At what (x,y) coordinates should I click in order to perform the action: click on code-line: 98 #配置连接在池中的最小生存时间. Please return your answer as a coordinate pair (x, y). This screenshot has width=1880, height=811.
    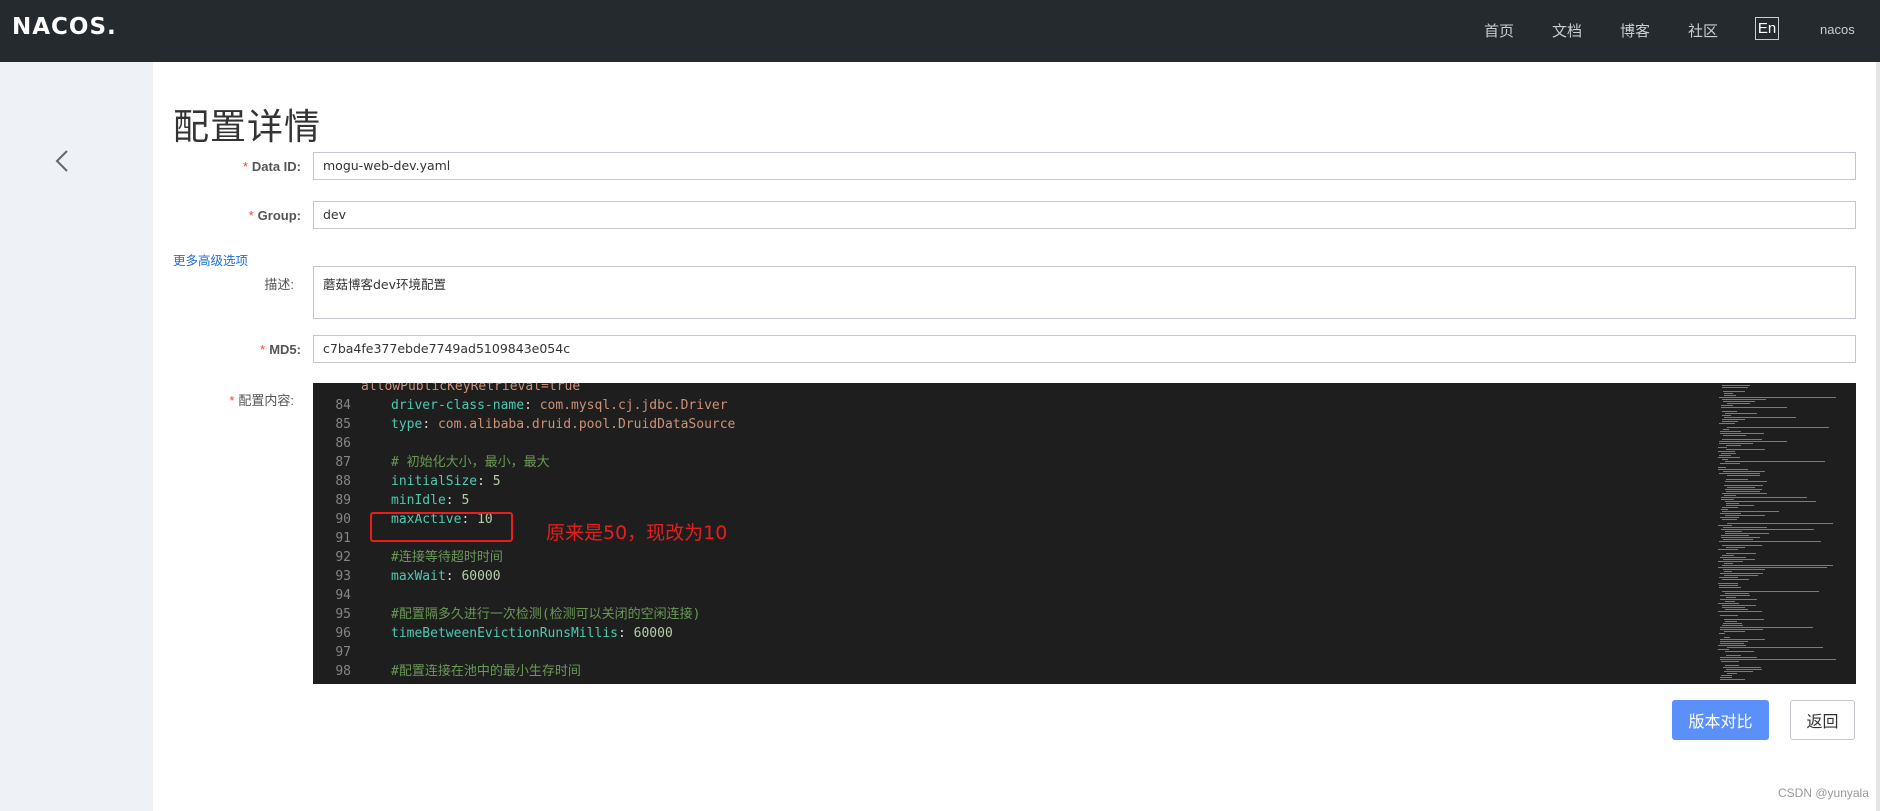
    Looking at the image, I should click on (1013, 671).